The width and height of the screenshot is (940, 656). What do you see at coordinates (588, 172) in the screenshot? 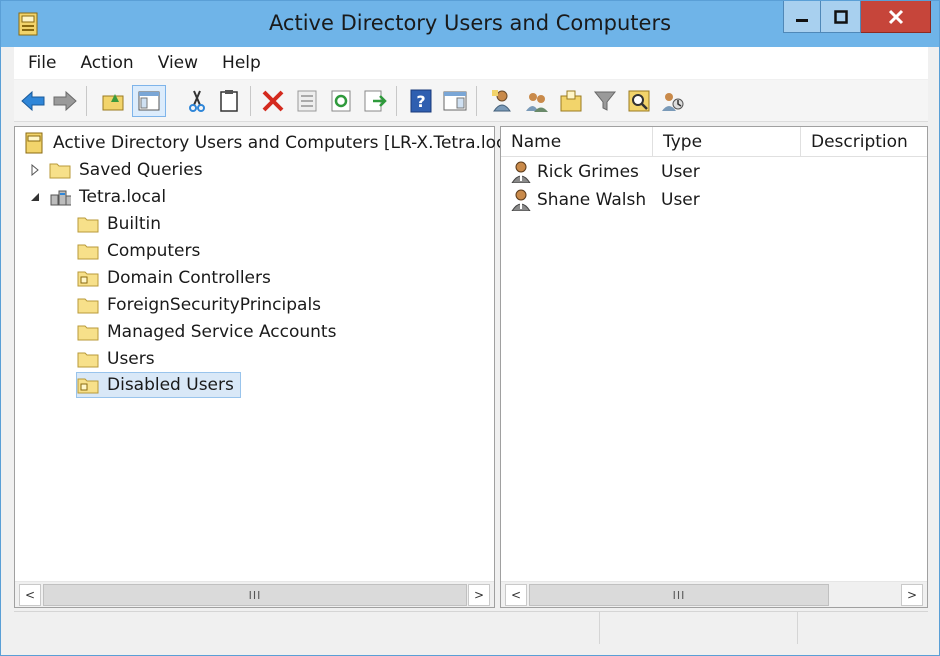
I see `user-name: Rick Grimes` at bounding box center [588, 172].